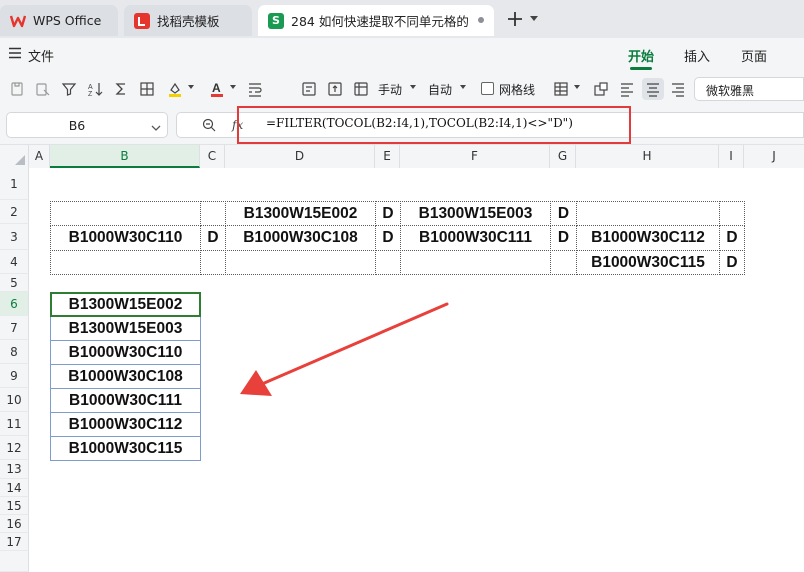  I want to click on cell-b6-active: B1300W15E002, so click(125, 304).